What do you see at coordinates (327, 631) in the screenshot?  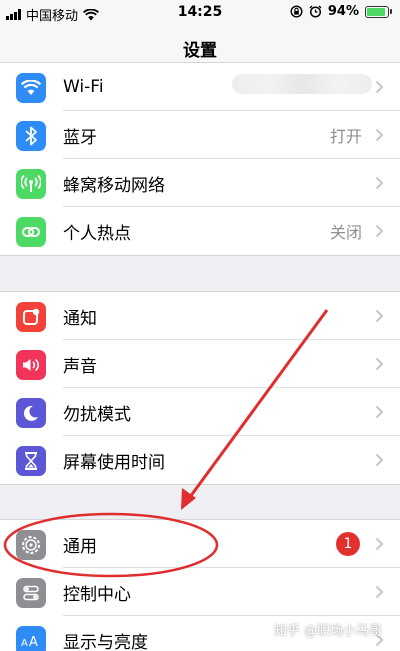 I see `watermark-text: 知乎 @职场小马哥` at bounding box center [327, 631].